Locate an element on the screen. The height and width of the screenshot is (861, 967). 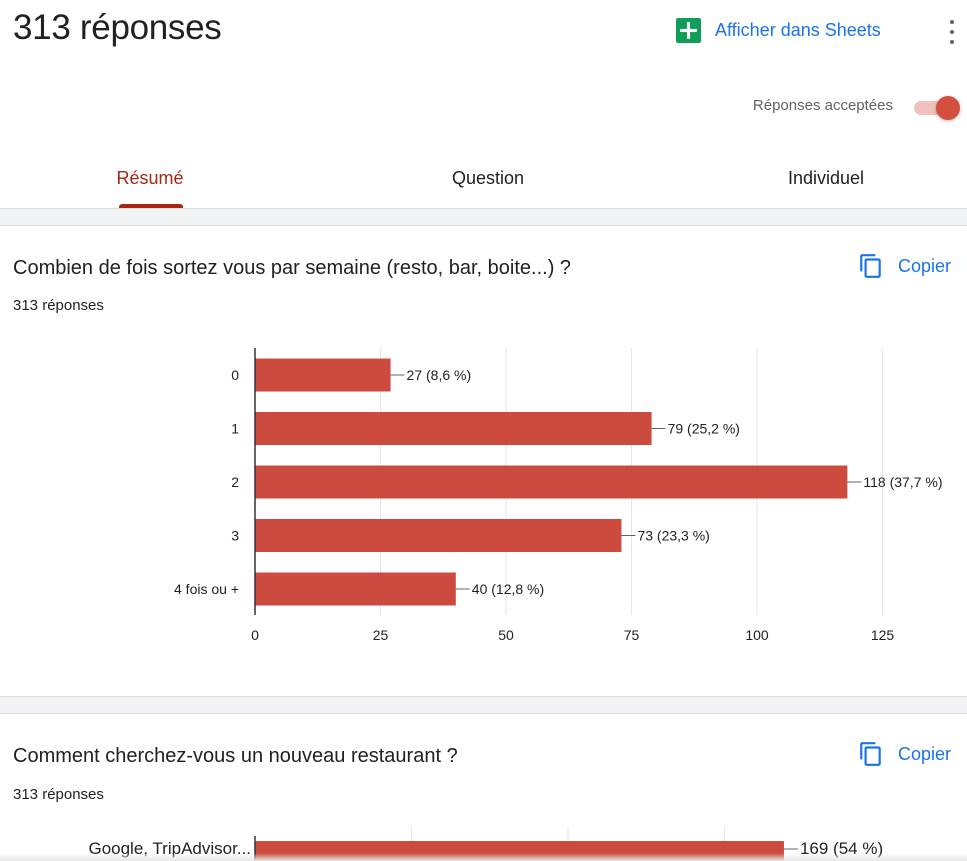
x-tick-label: 75 is located at coordinates (632, 635).